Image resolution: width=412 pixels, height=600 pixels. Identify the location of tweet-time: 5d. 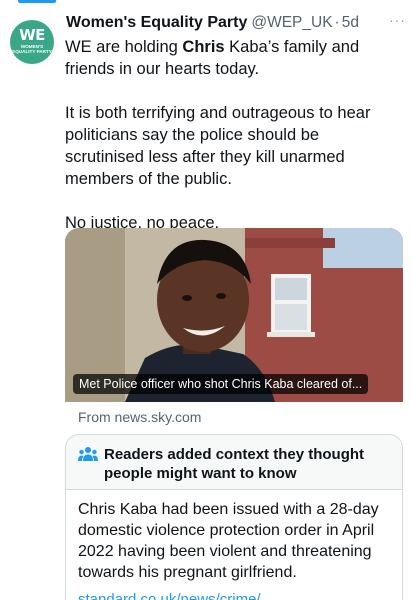
(350, 23).